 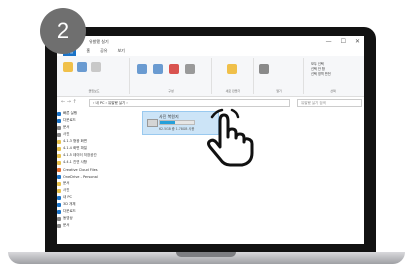 What do you see at coordinates (68, 67) in the screenshot?
I see `pin-icon` at bounding box center [68, 67].